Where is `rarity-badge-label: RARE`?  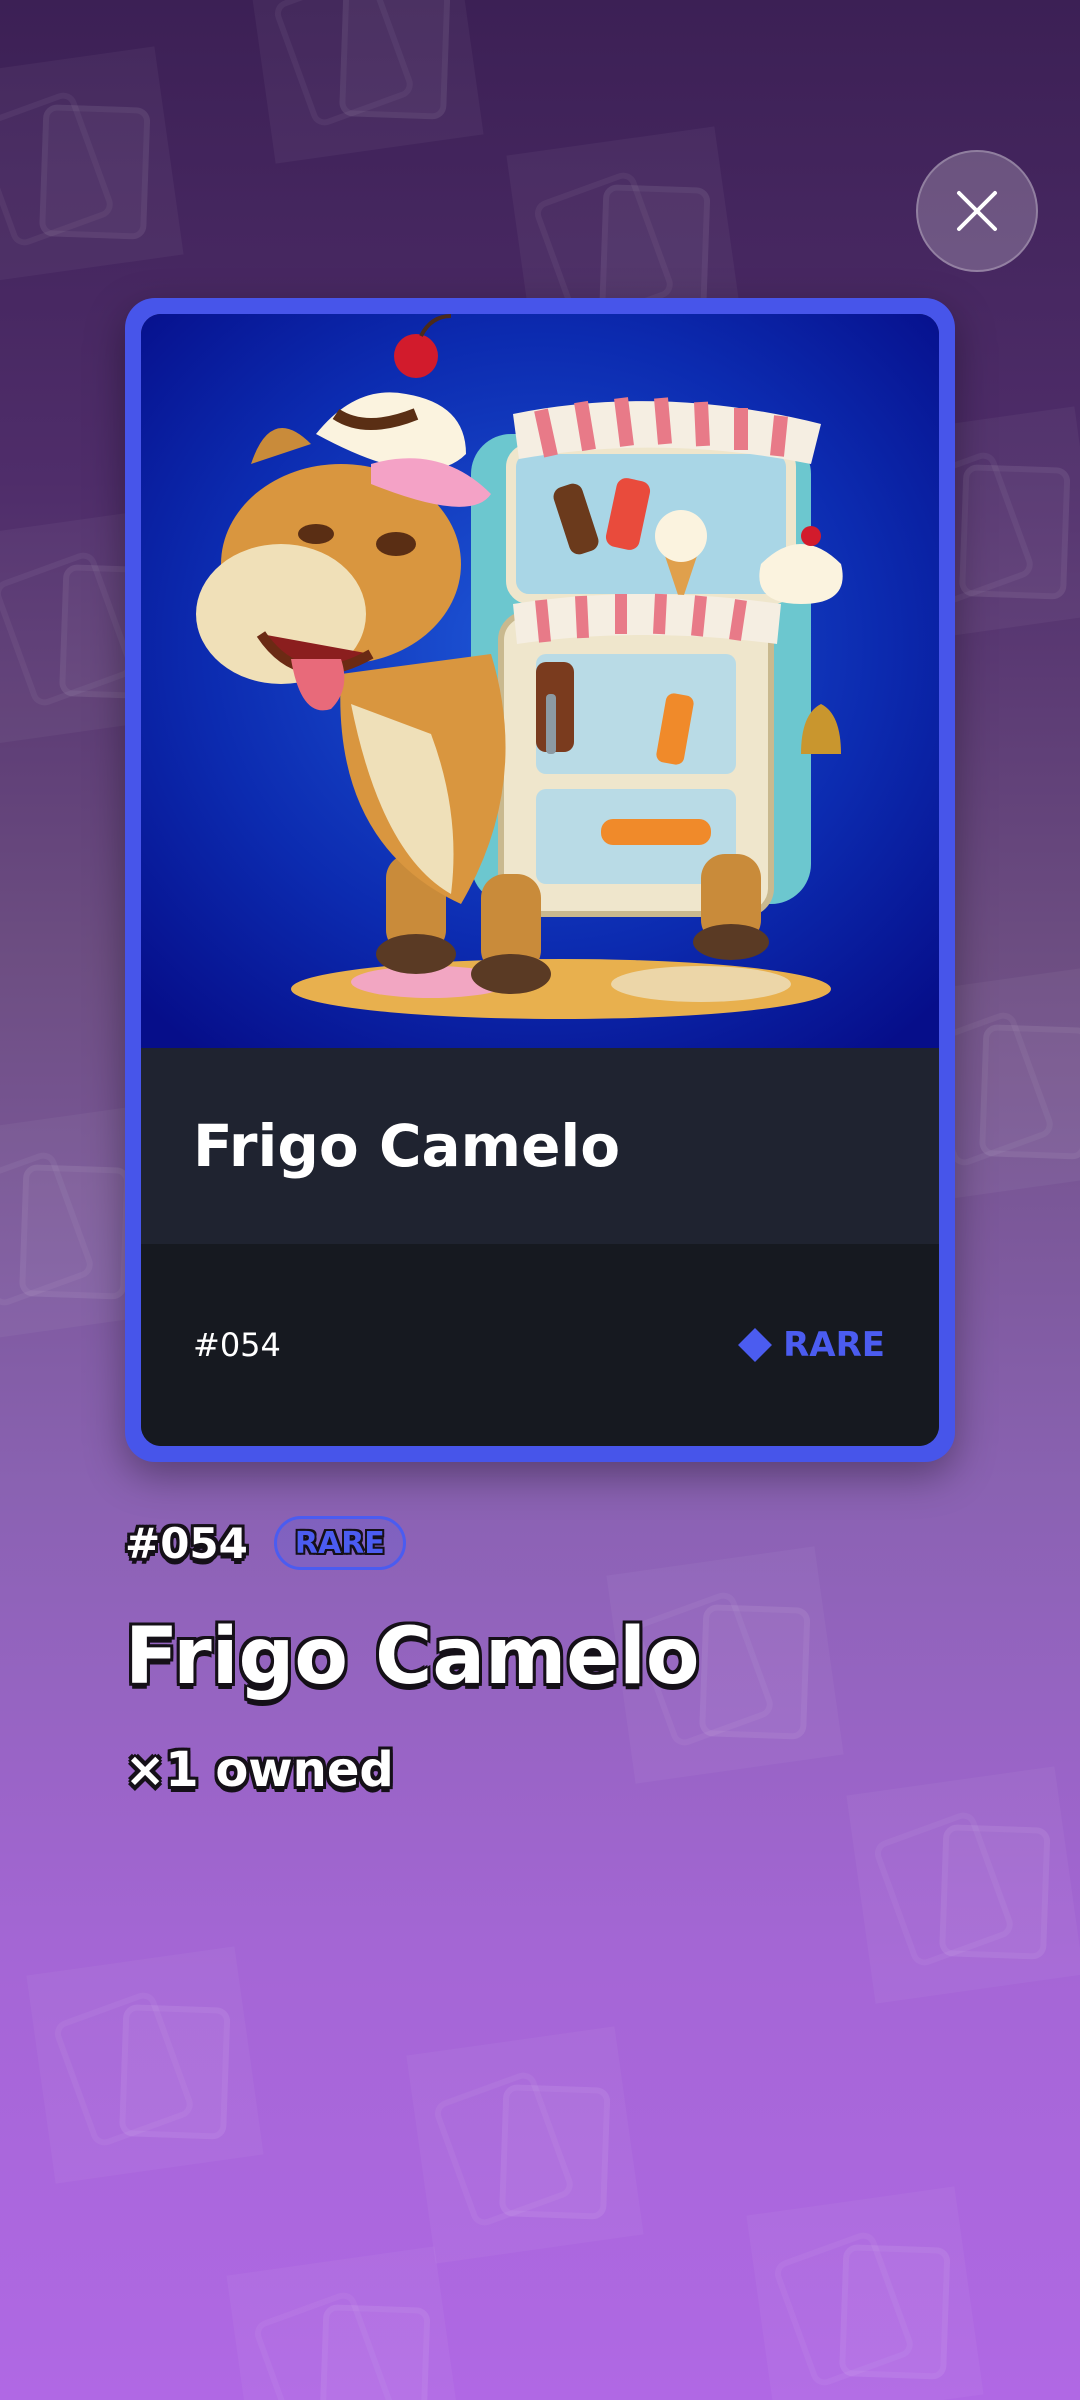
rarity-badge-label: RARE is located at coordinates (339, 1543).